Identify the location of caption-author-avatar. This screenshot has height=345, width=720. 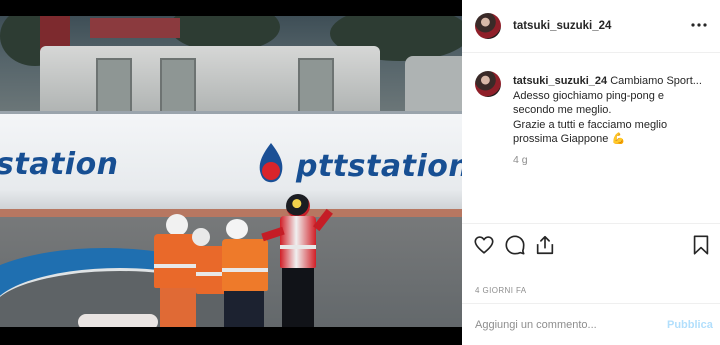
(488, 84).